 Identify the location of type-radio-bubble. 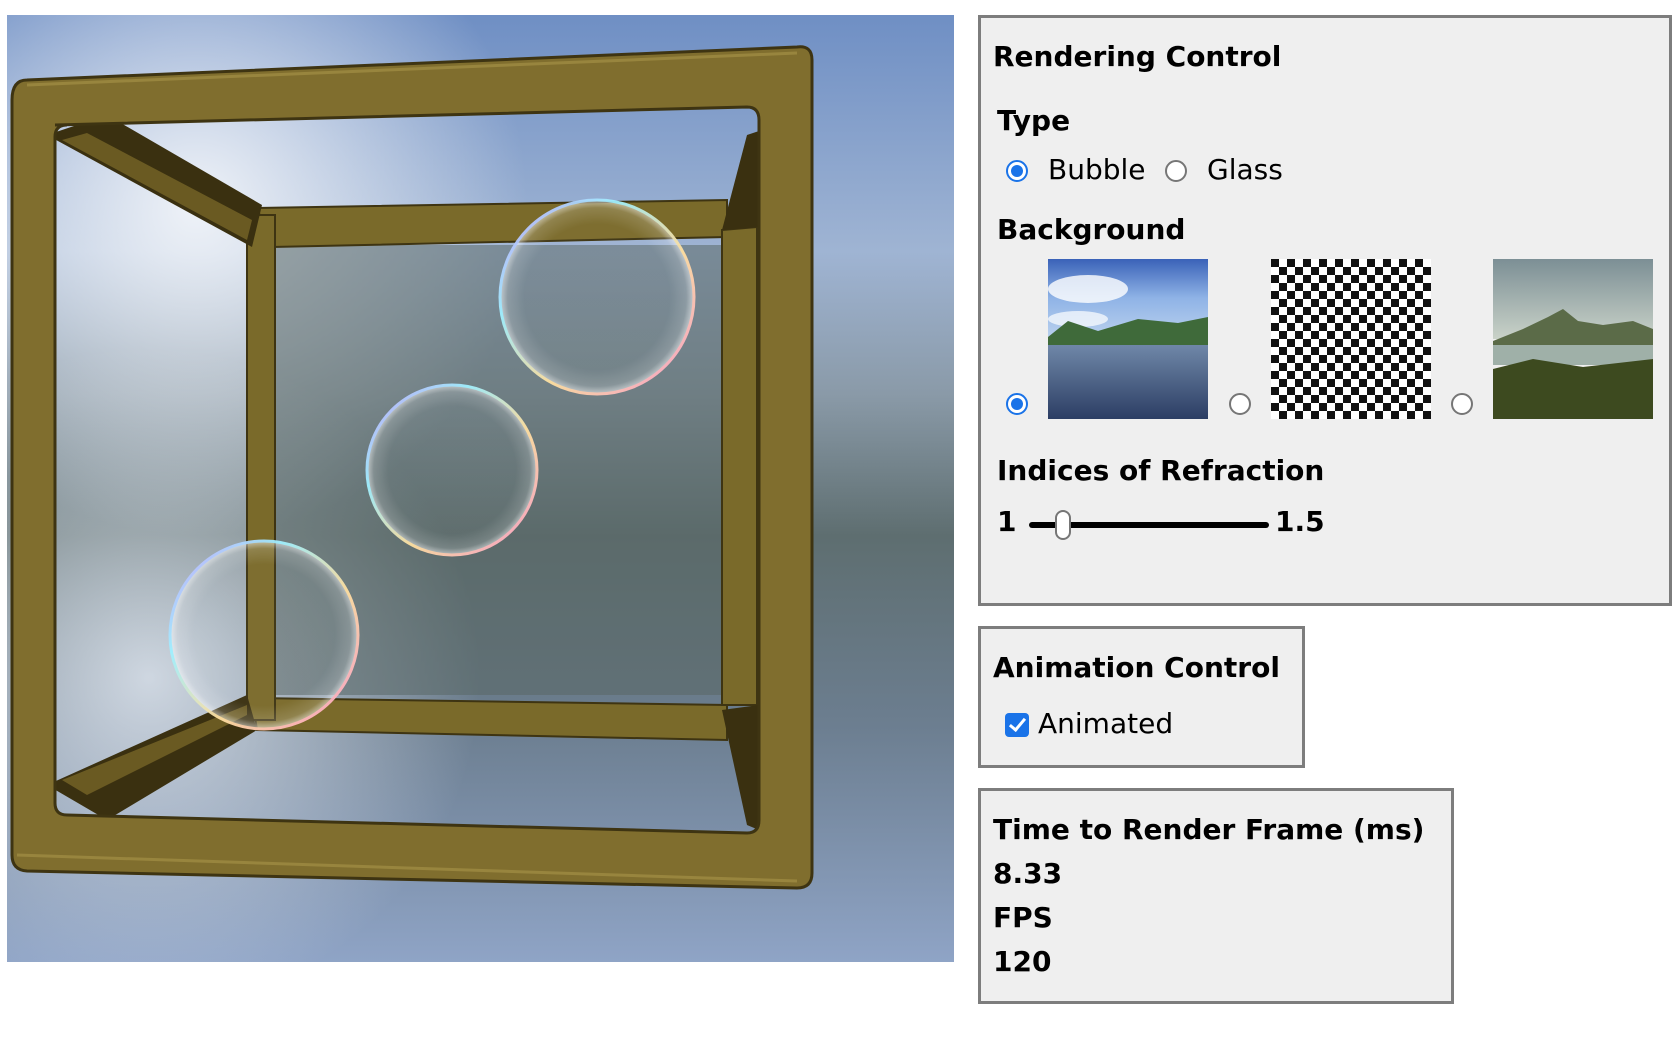
(1017, 171).